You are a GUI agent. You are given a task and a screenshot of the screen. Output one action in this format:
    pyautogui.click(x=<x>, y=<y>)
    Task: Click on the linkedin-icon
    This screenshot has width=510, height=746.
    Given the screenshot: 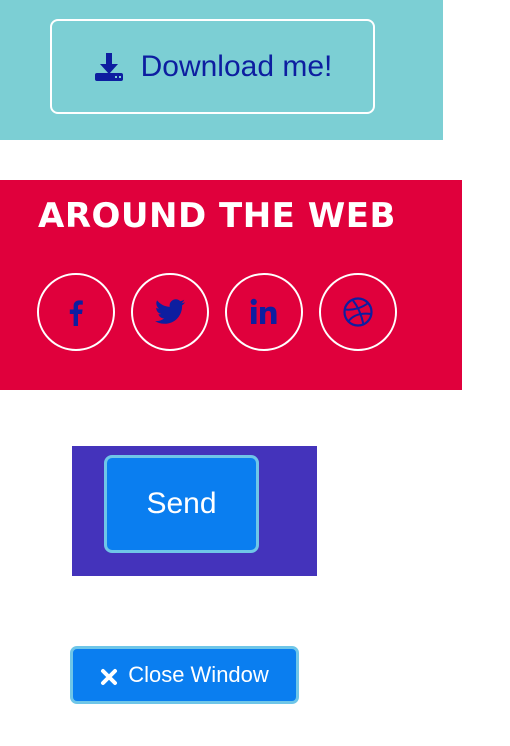 What is the action you would take?
    pyautogui.click(x=263, y=311)
    